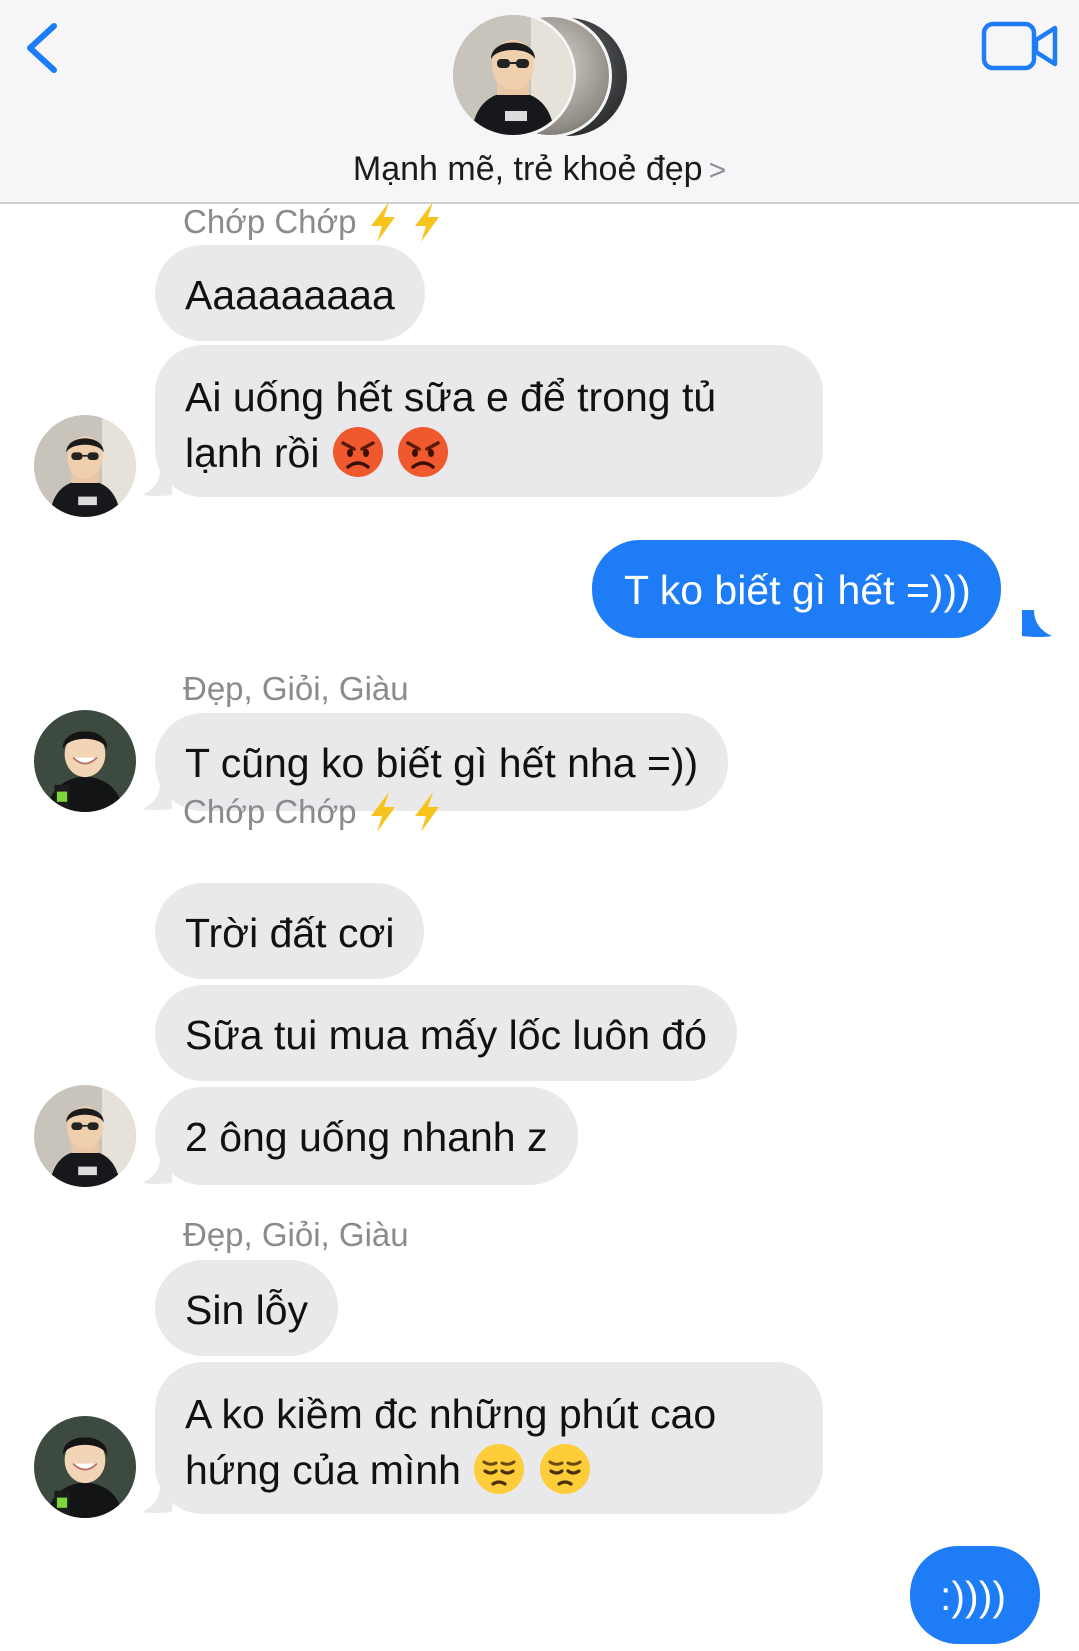  I want to click on message-text: Sữa tui mua mấy lốc luôn đó, so click(446, 1035).